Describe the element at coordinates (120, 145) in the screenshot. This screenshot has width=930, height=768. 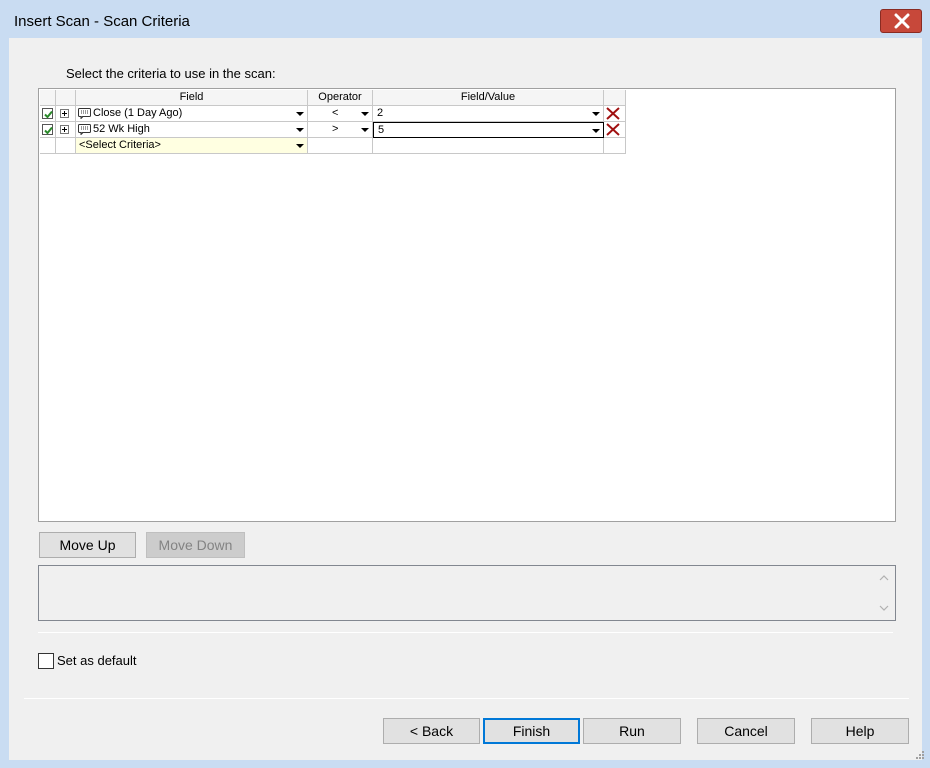
I see `select-criteria-text: <Select Criteria>` at that location.